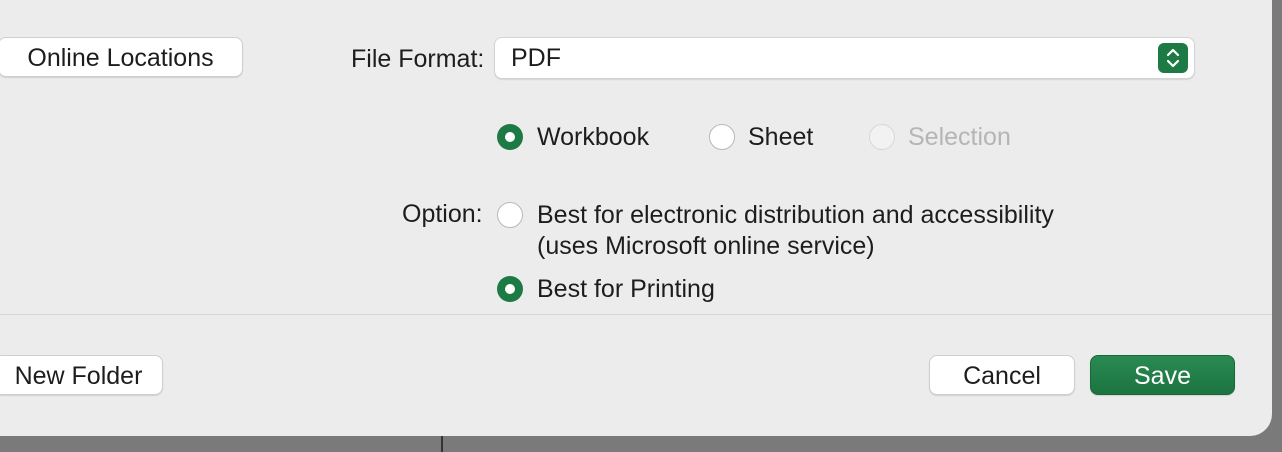 Image resolution: width=1282 pixels, height=452 pixels. Describe the element at coordinates (882, 137) in the screenshot. I see `selection-radio` at that location.